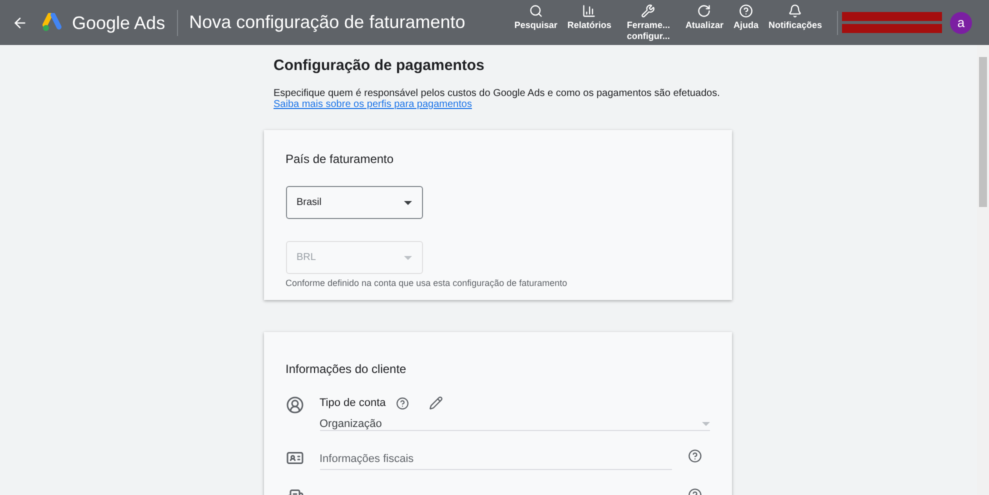 This screenshot has width=989, height=495. What do you see at coordinates (125, 23) in the screenshot?
I see `brand-name: Google Ads` at bounding box center [125, 23].